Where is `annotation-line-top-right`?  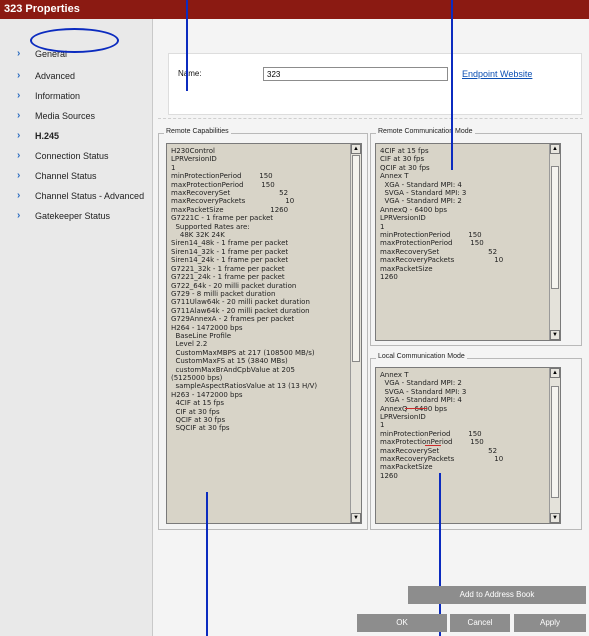 annotation-line-top-right is located at coordinates (452, 85).